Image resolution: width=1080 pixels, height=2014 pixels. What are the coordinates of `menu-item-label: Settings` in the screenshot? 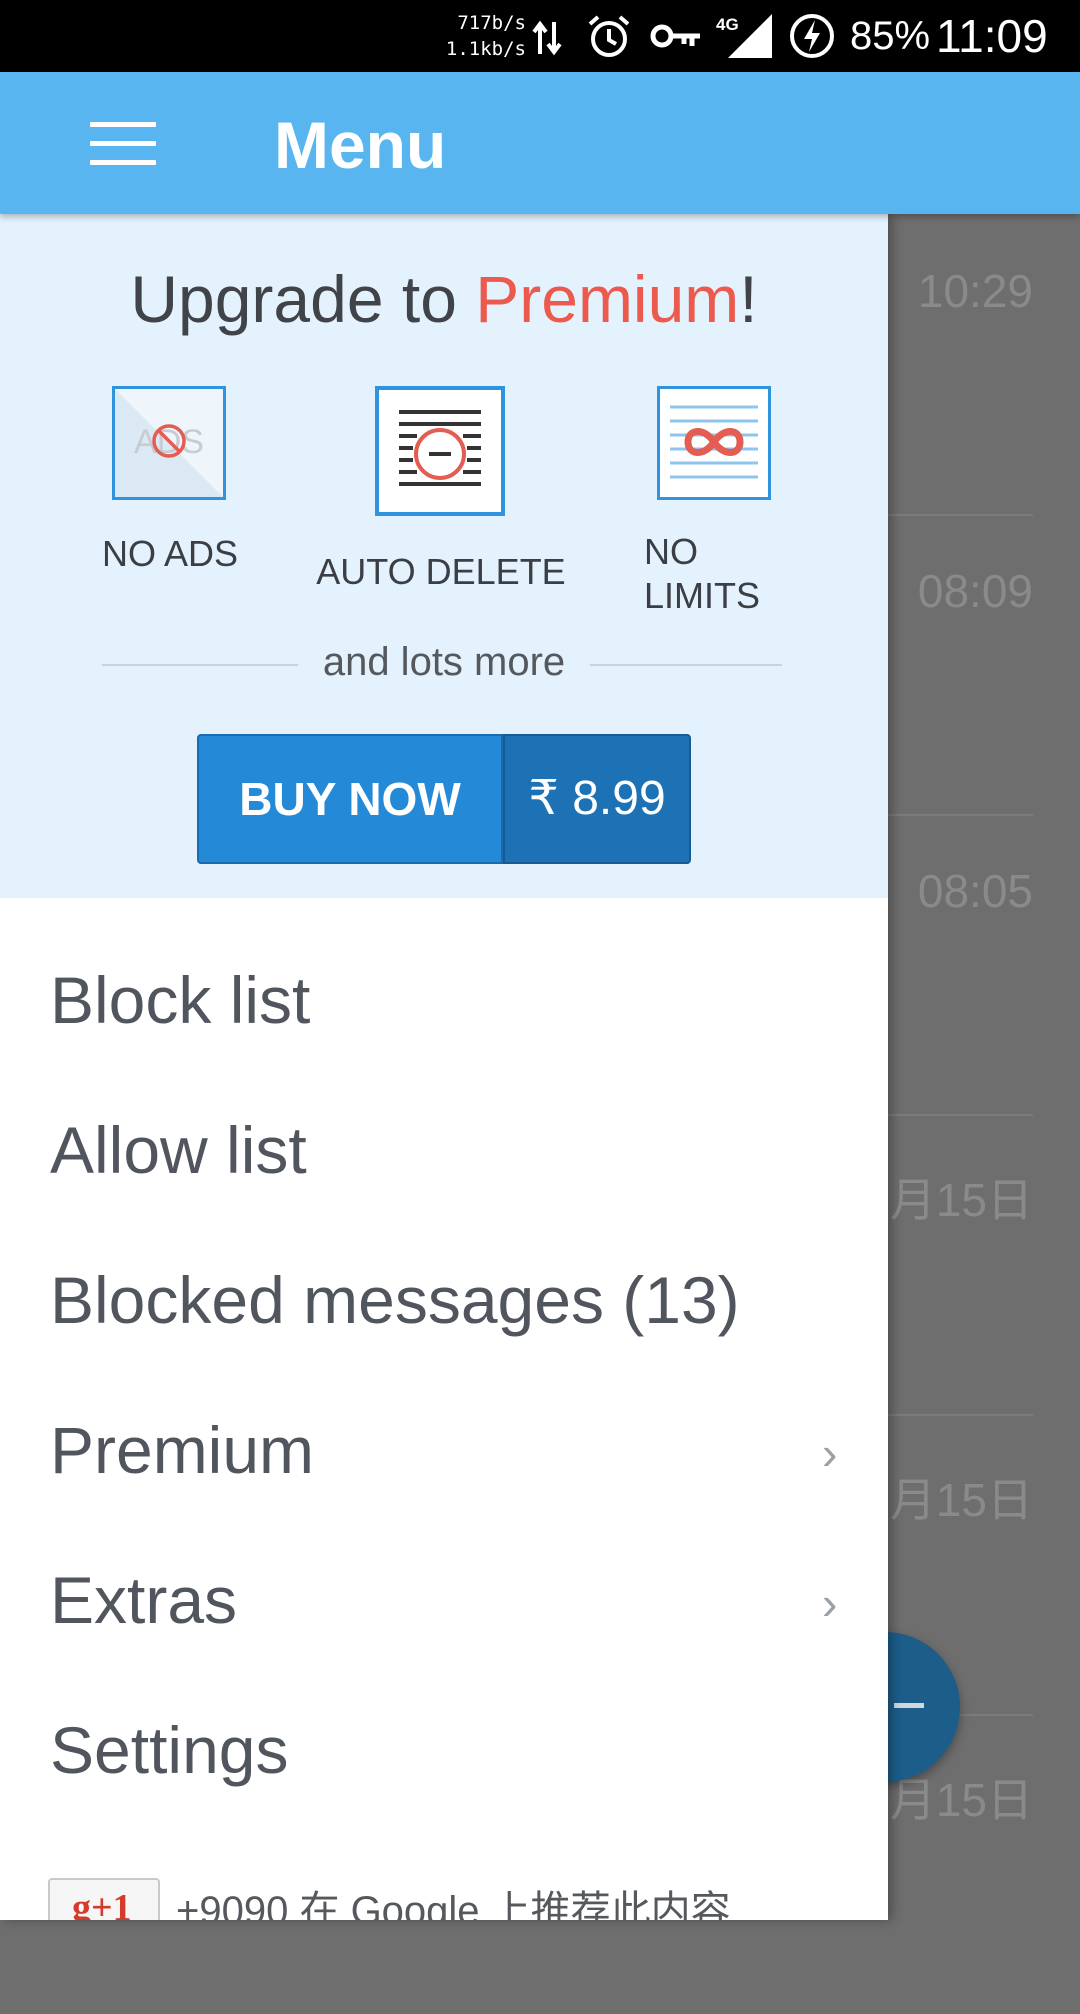 It's located at (169, 1750).